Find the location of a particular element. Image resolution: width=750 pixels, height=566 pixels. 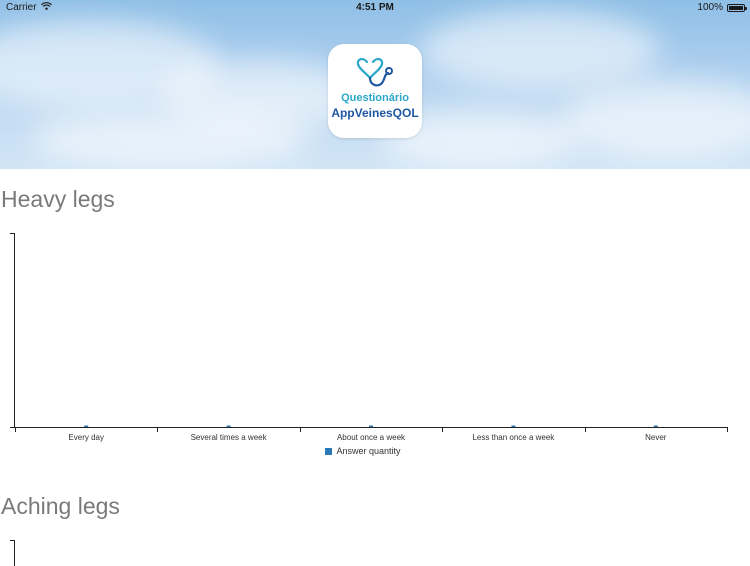

status-time: 4:51 PM is located at coordinates (375, 7).